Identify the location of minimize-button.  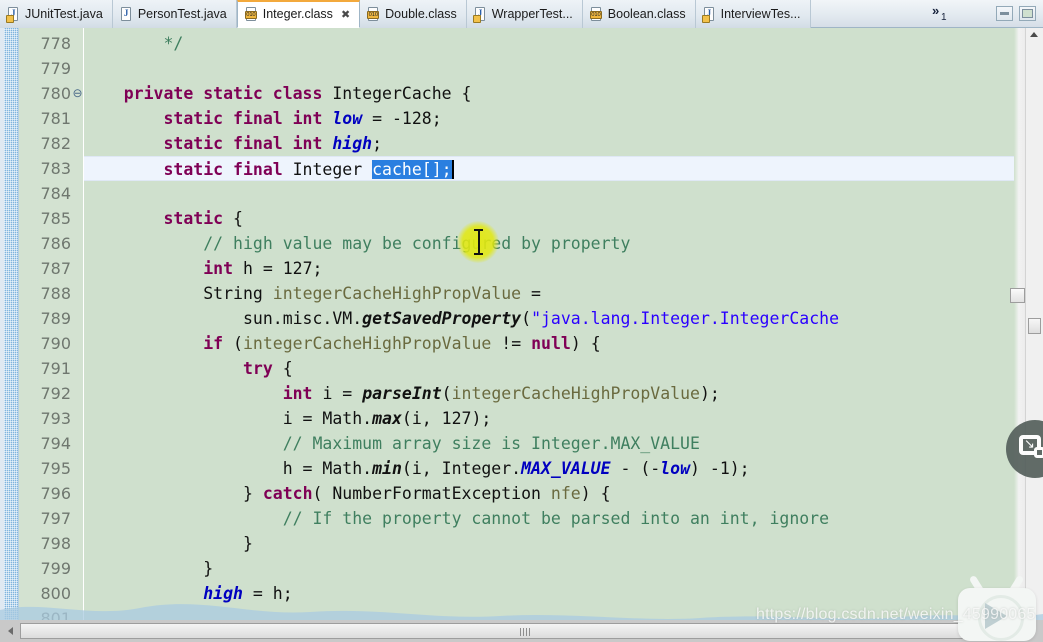
(1004, 13).